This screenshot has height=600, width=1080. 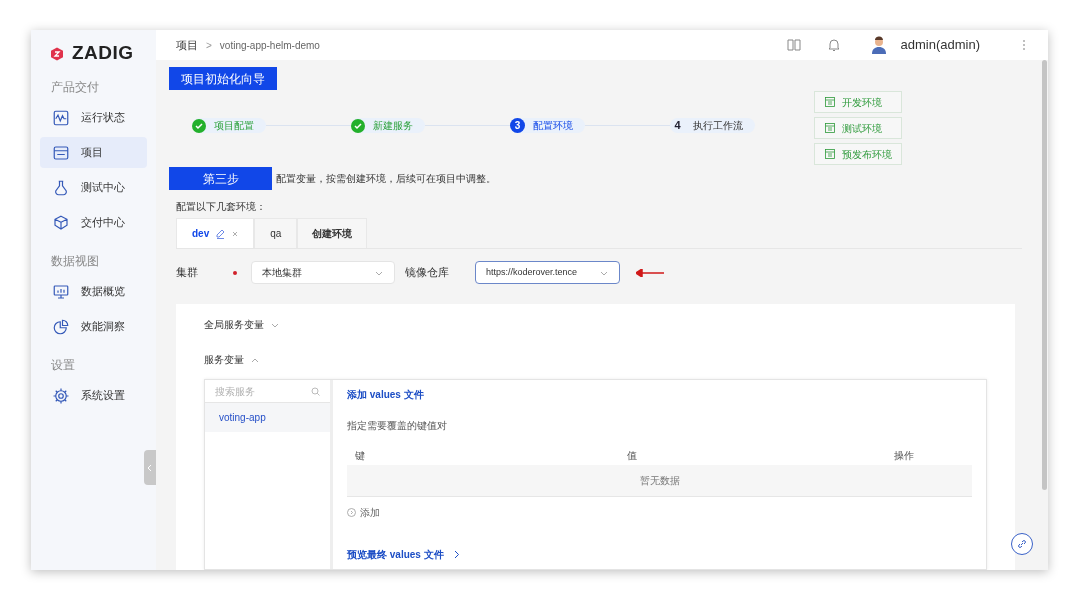 What do you see at coordinates (712, 125) in the screenshot?
I see `step-item: 4 执行工作流` at bounding box center [712, 125].